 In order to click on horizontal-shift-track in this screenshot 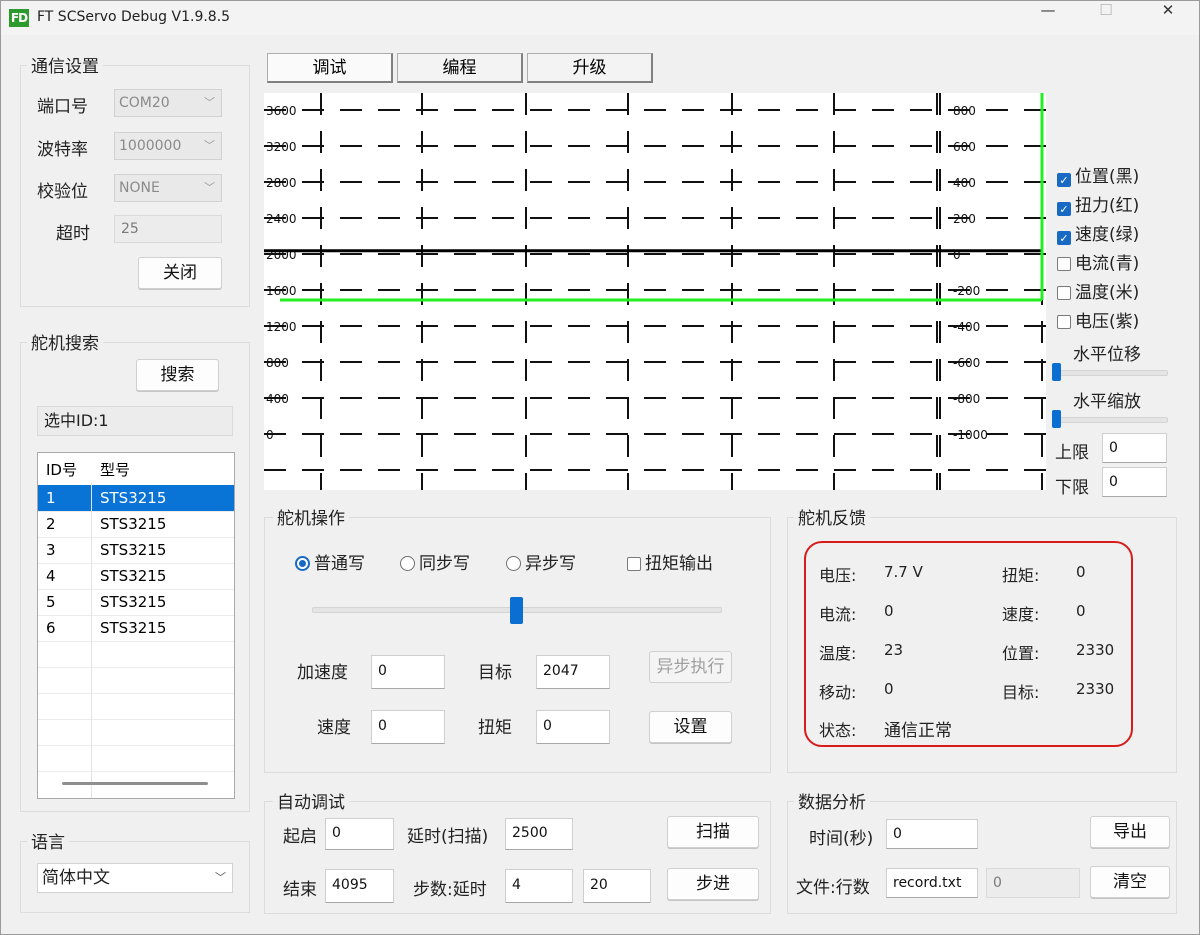, I will do `click(1112, 373)`.